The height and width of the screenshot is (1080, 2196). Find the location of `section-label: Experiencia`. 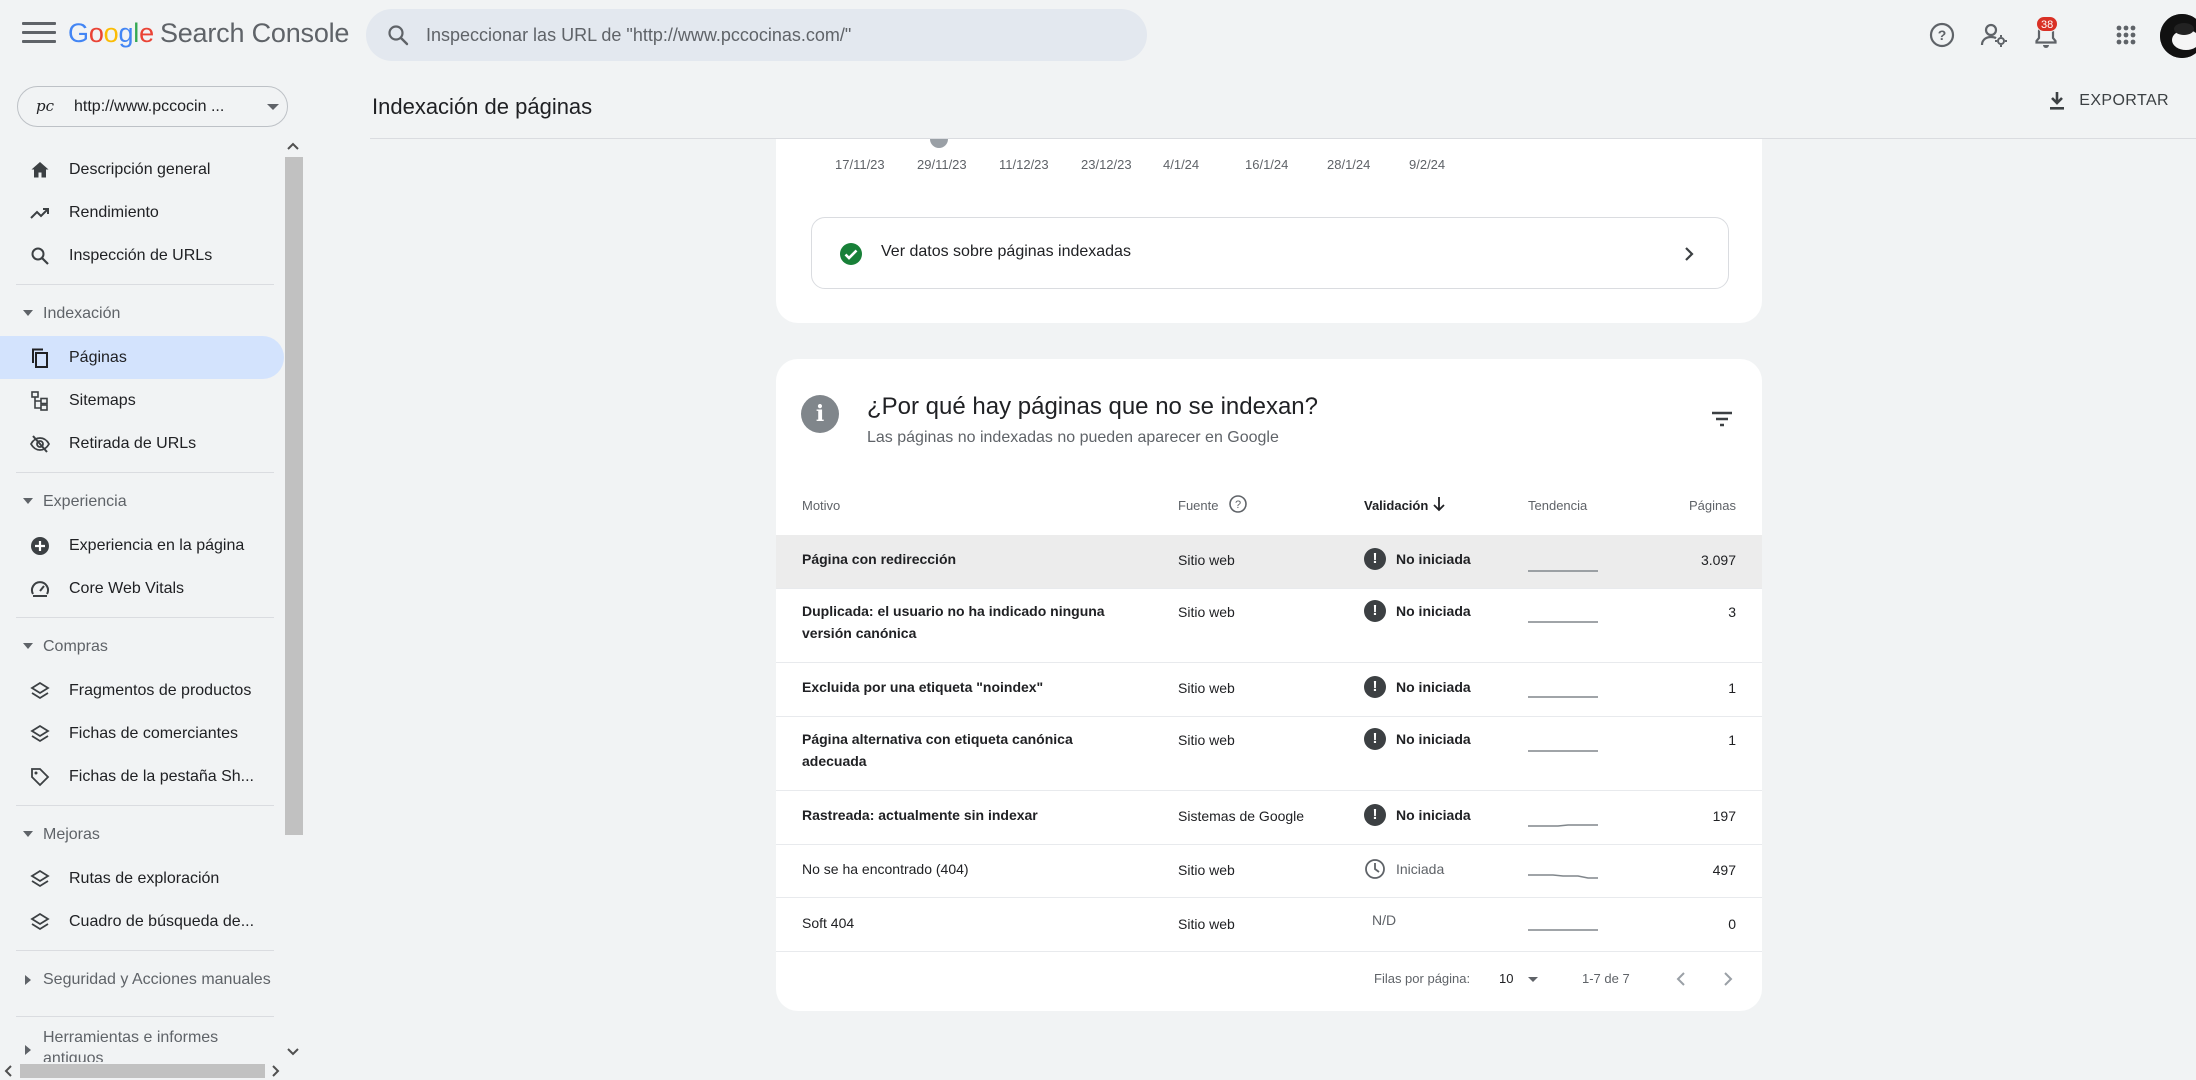

section-label: Experiencia is located at coordinates (85, 501).